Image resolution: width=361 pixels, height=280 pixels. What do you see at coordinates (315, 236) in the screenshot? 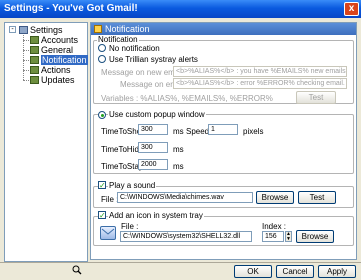
I see `tray-browse-button: Browse` at bounding box center [315, 236].